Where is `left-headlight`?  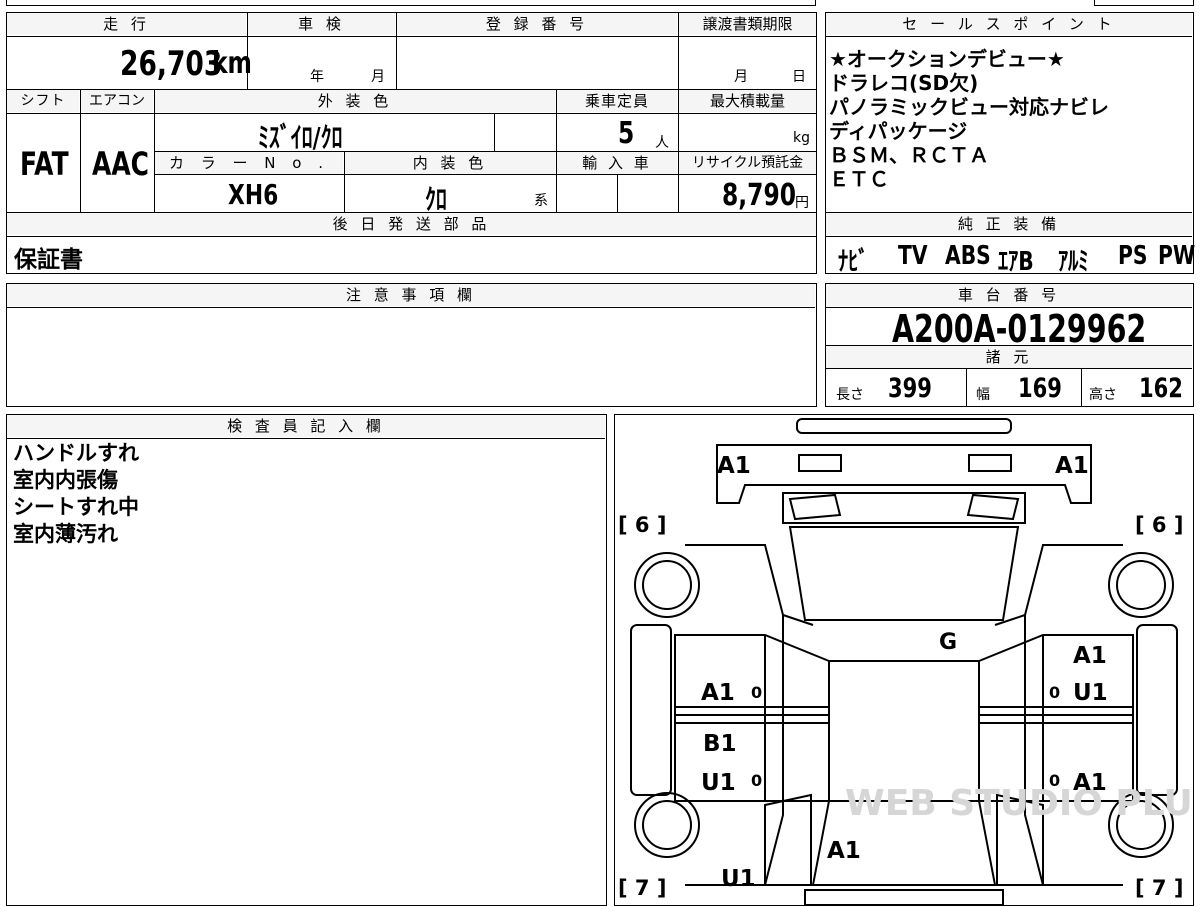
left-headlight is located at coordinates (820, 463).